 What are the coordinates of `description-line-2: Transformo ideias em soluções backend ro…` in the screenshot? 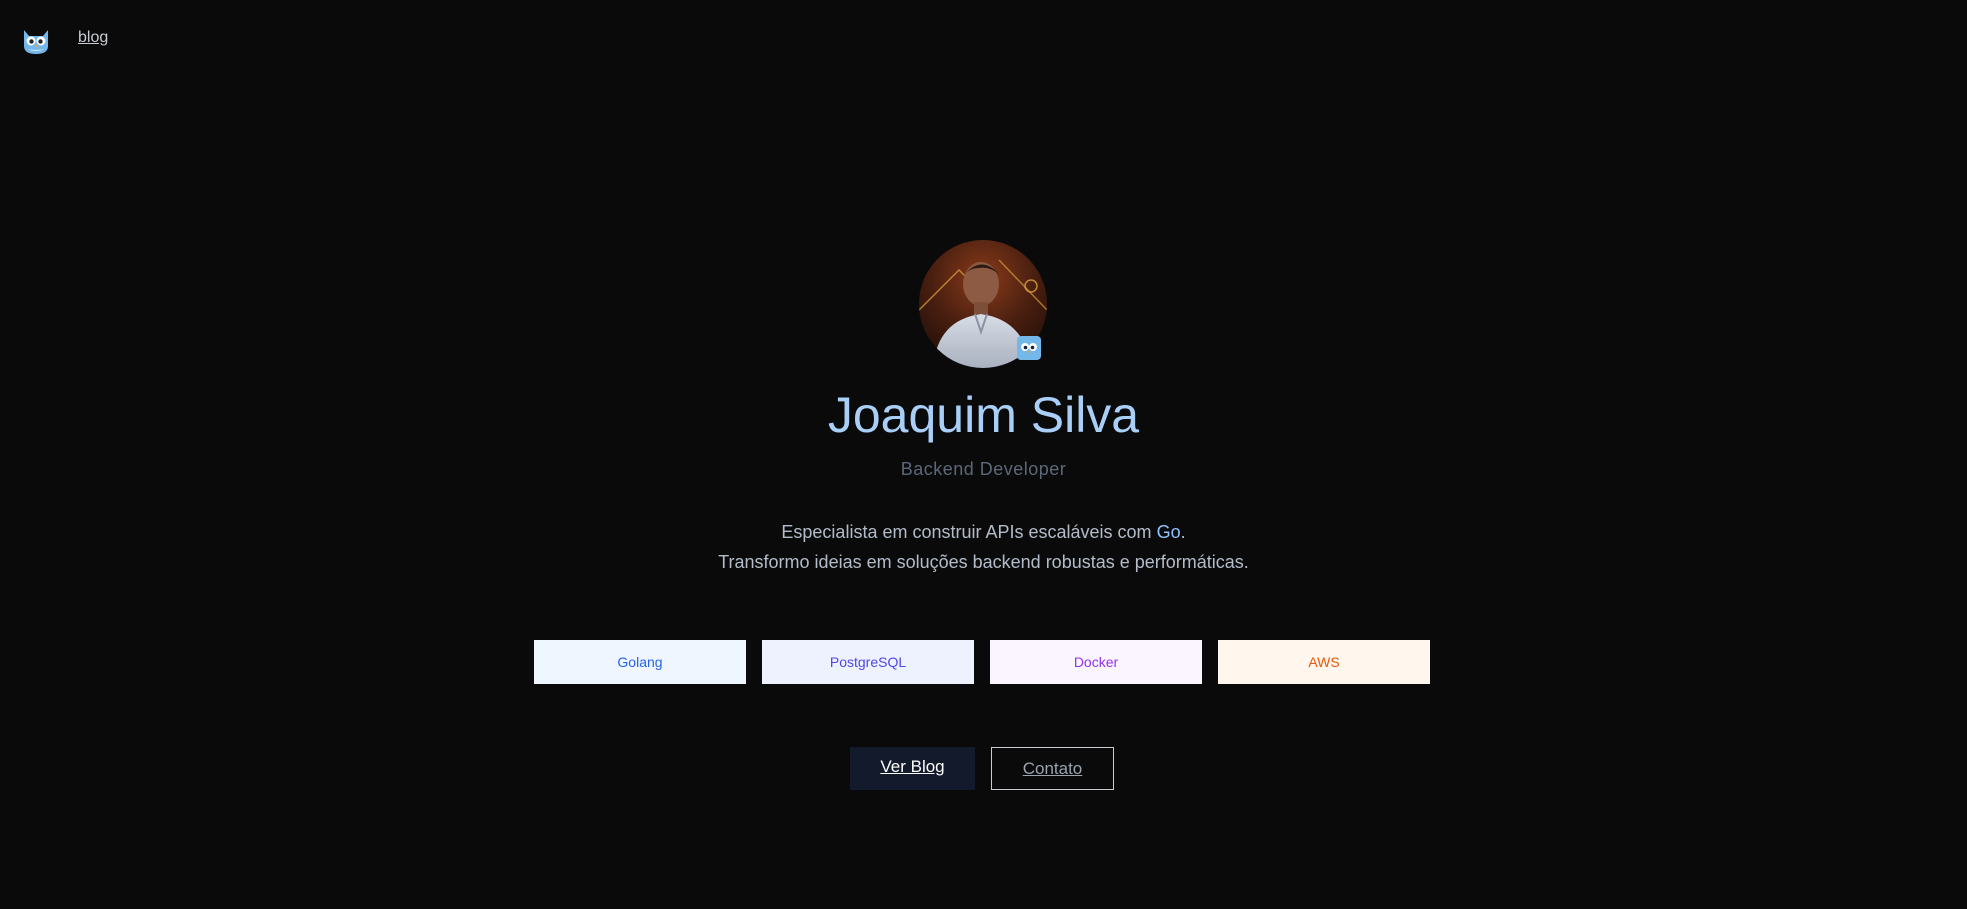 It's located at (983, 562).